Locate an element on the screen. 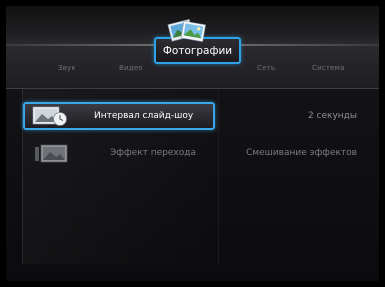  setting-row-slideshow-interval: Интервал слайд-шоу is located at coordinates (119, 116).